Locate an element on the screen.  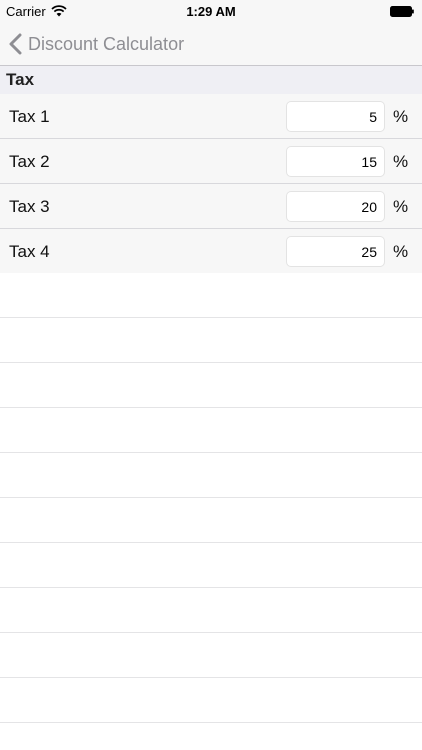
section-header-tax: Tax is located at coordinates (211, 80).